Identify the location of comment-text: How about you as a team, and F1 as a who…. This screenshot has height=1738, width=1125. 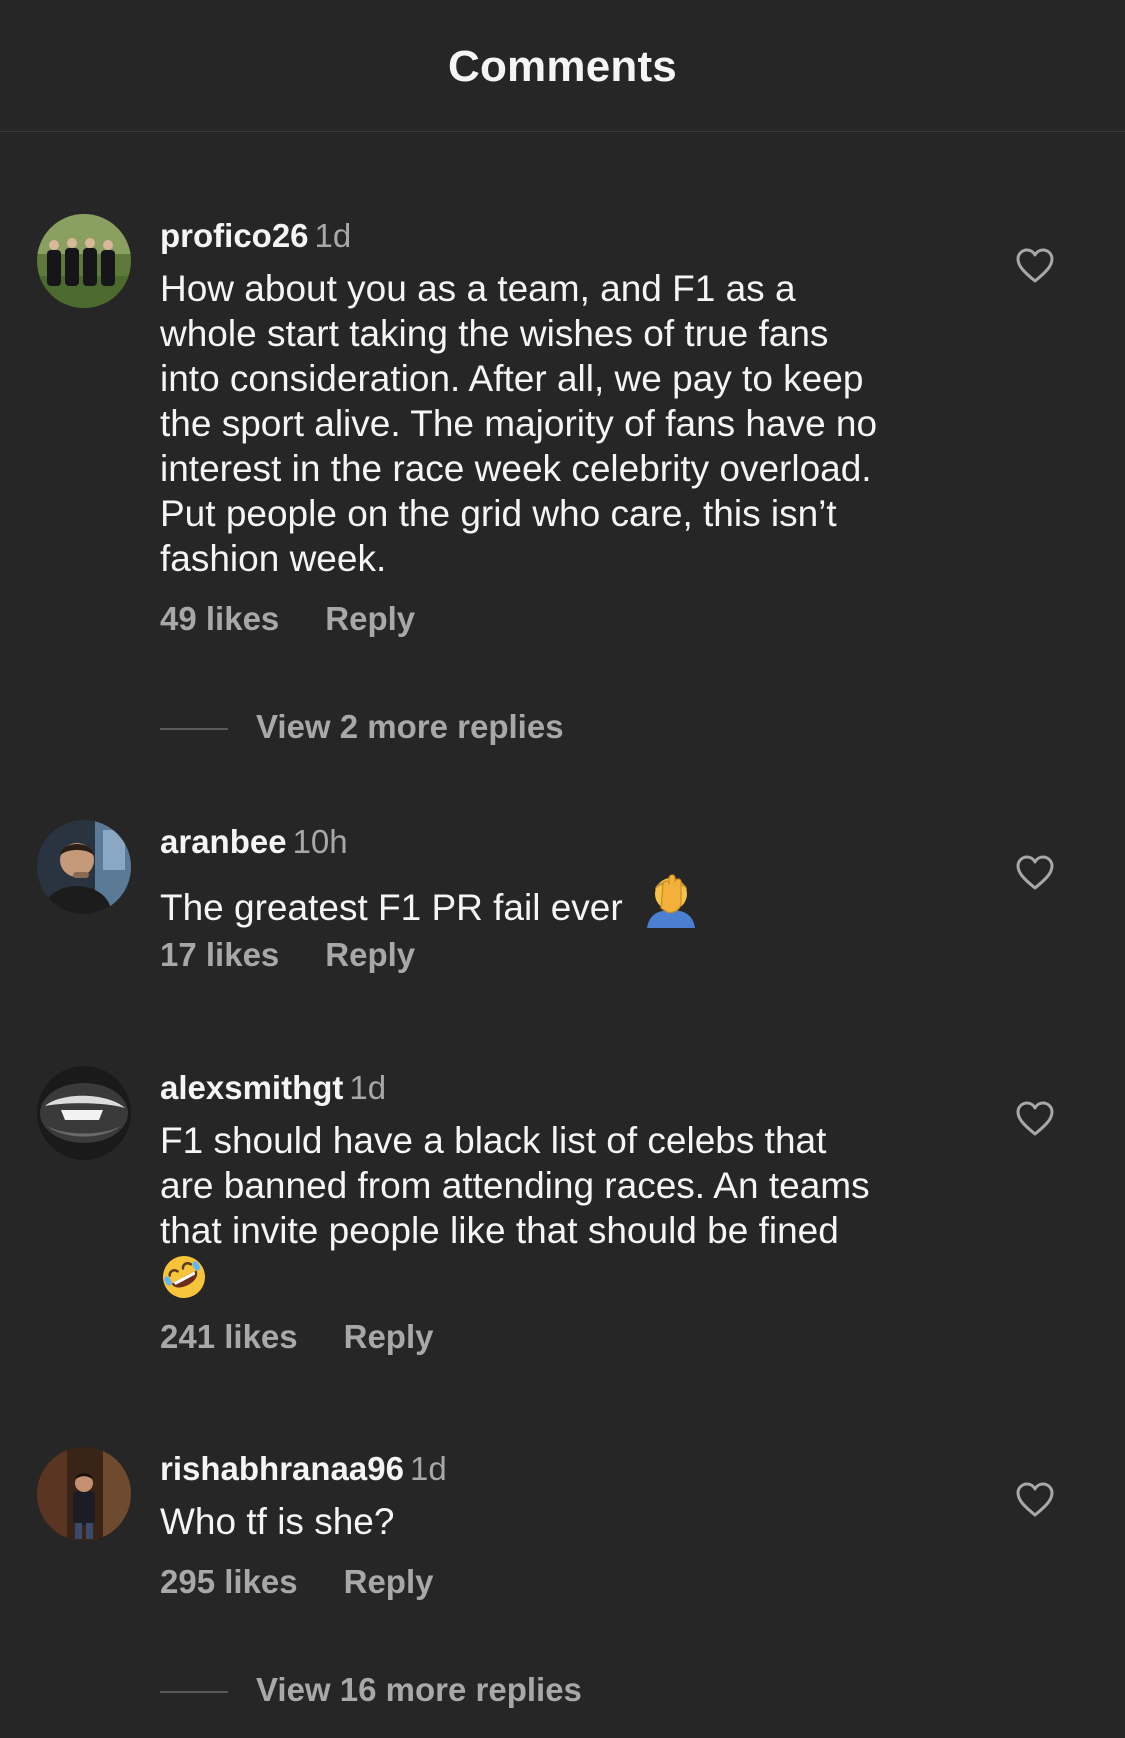
(560, 423).